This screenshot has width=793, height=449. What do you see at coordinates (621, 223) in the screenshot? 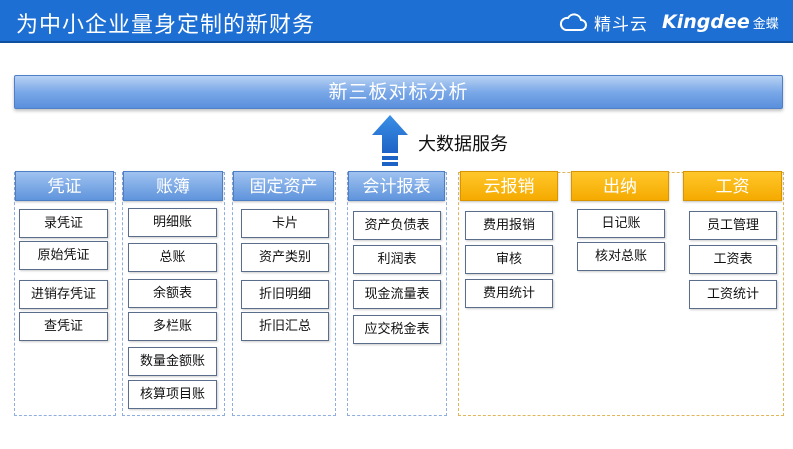
I see `module-item: 日记账` at bounding box center [621, 223].